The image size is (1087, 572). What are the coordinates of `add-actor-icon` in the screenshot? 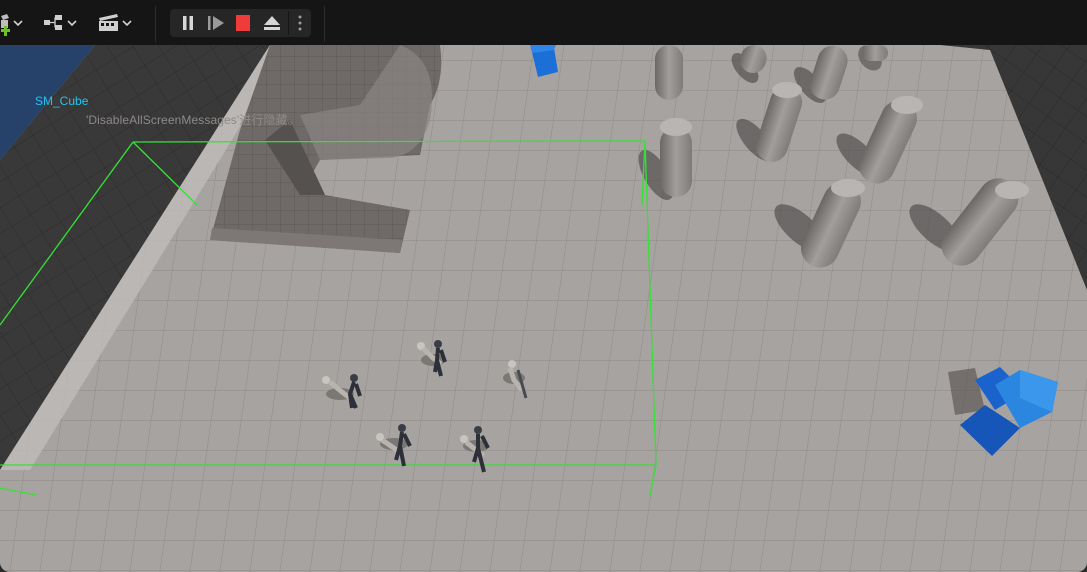 It's located at (14, 23).